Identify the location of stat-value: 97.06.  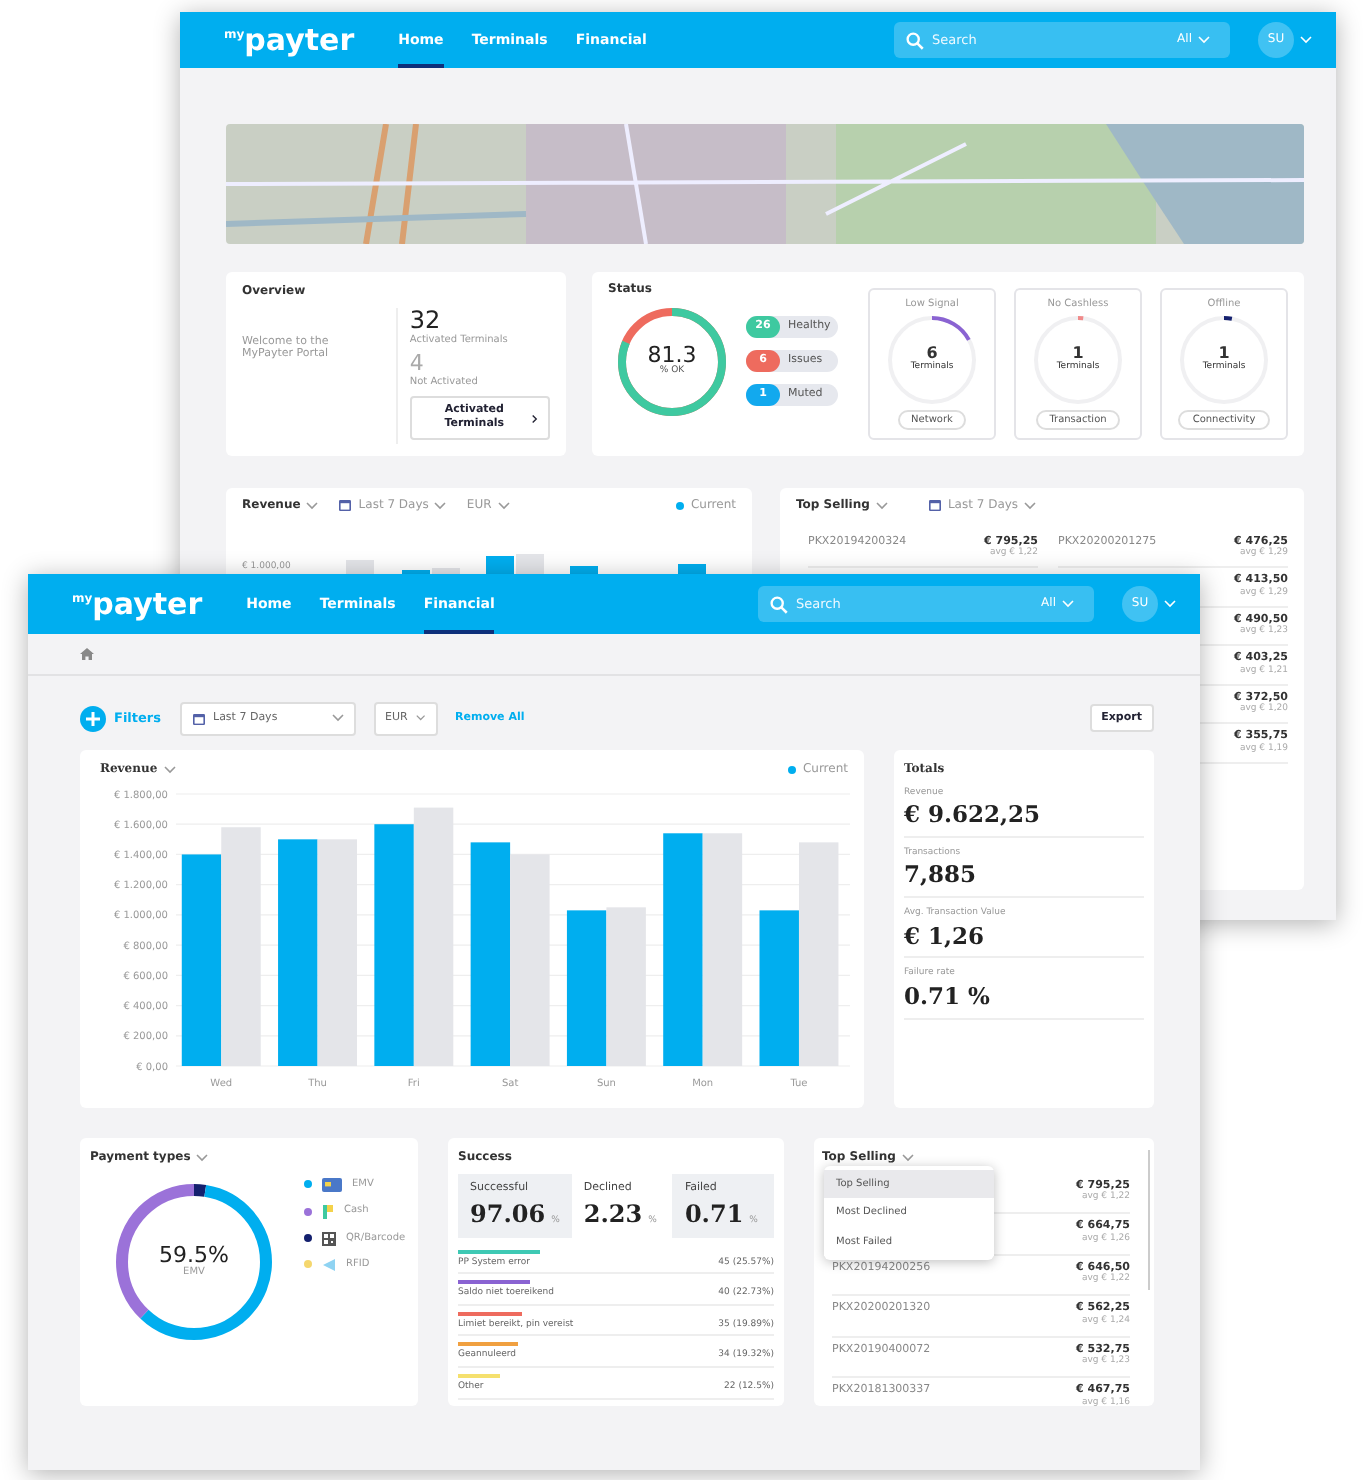
(508, 1216).